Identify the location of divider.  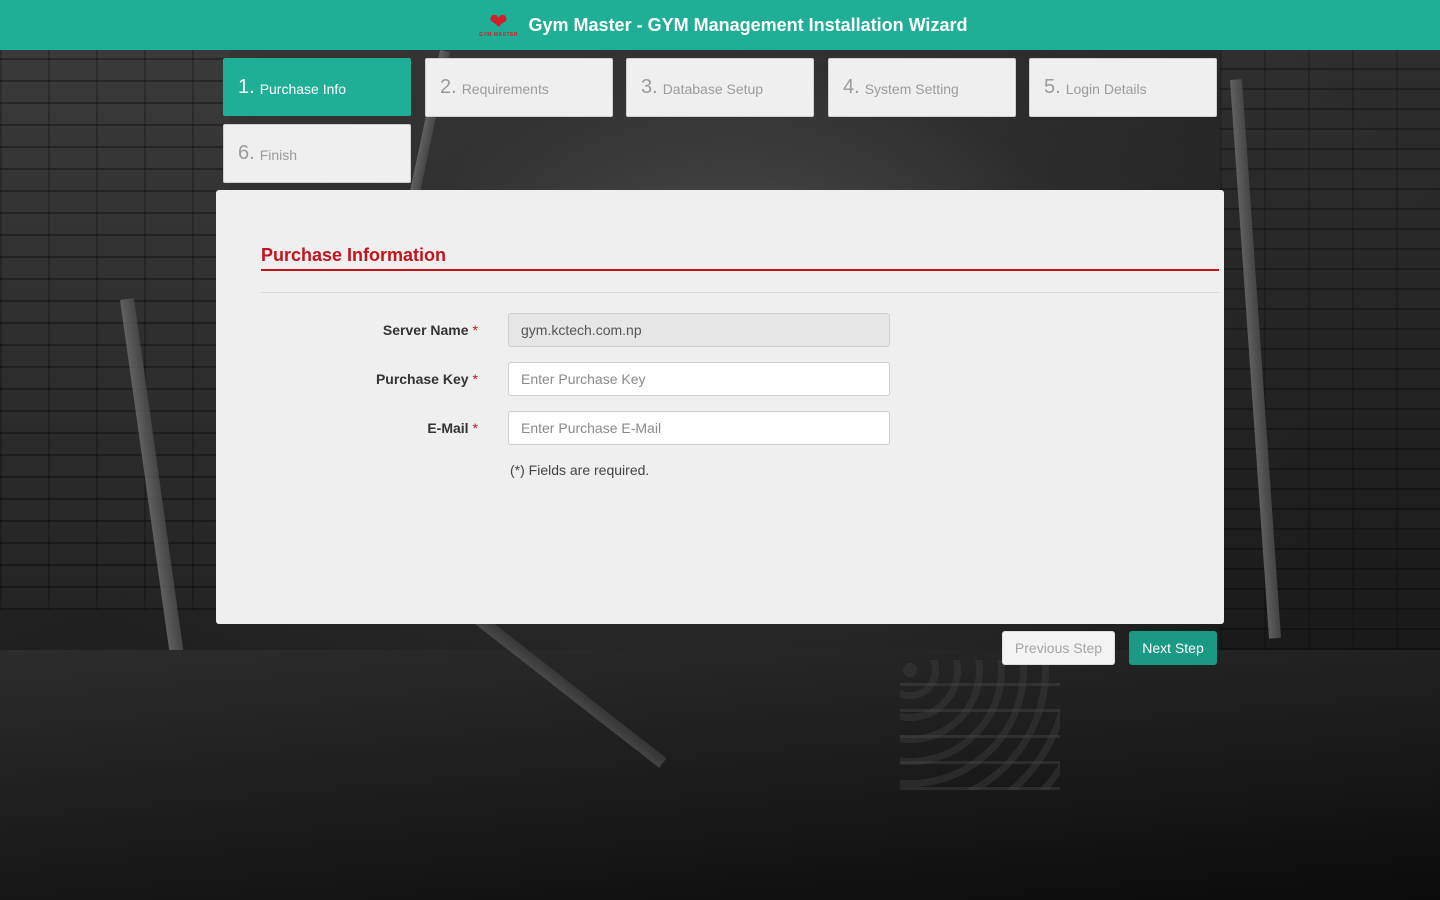
(740, 292).